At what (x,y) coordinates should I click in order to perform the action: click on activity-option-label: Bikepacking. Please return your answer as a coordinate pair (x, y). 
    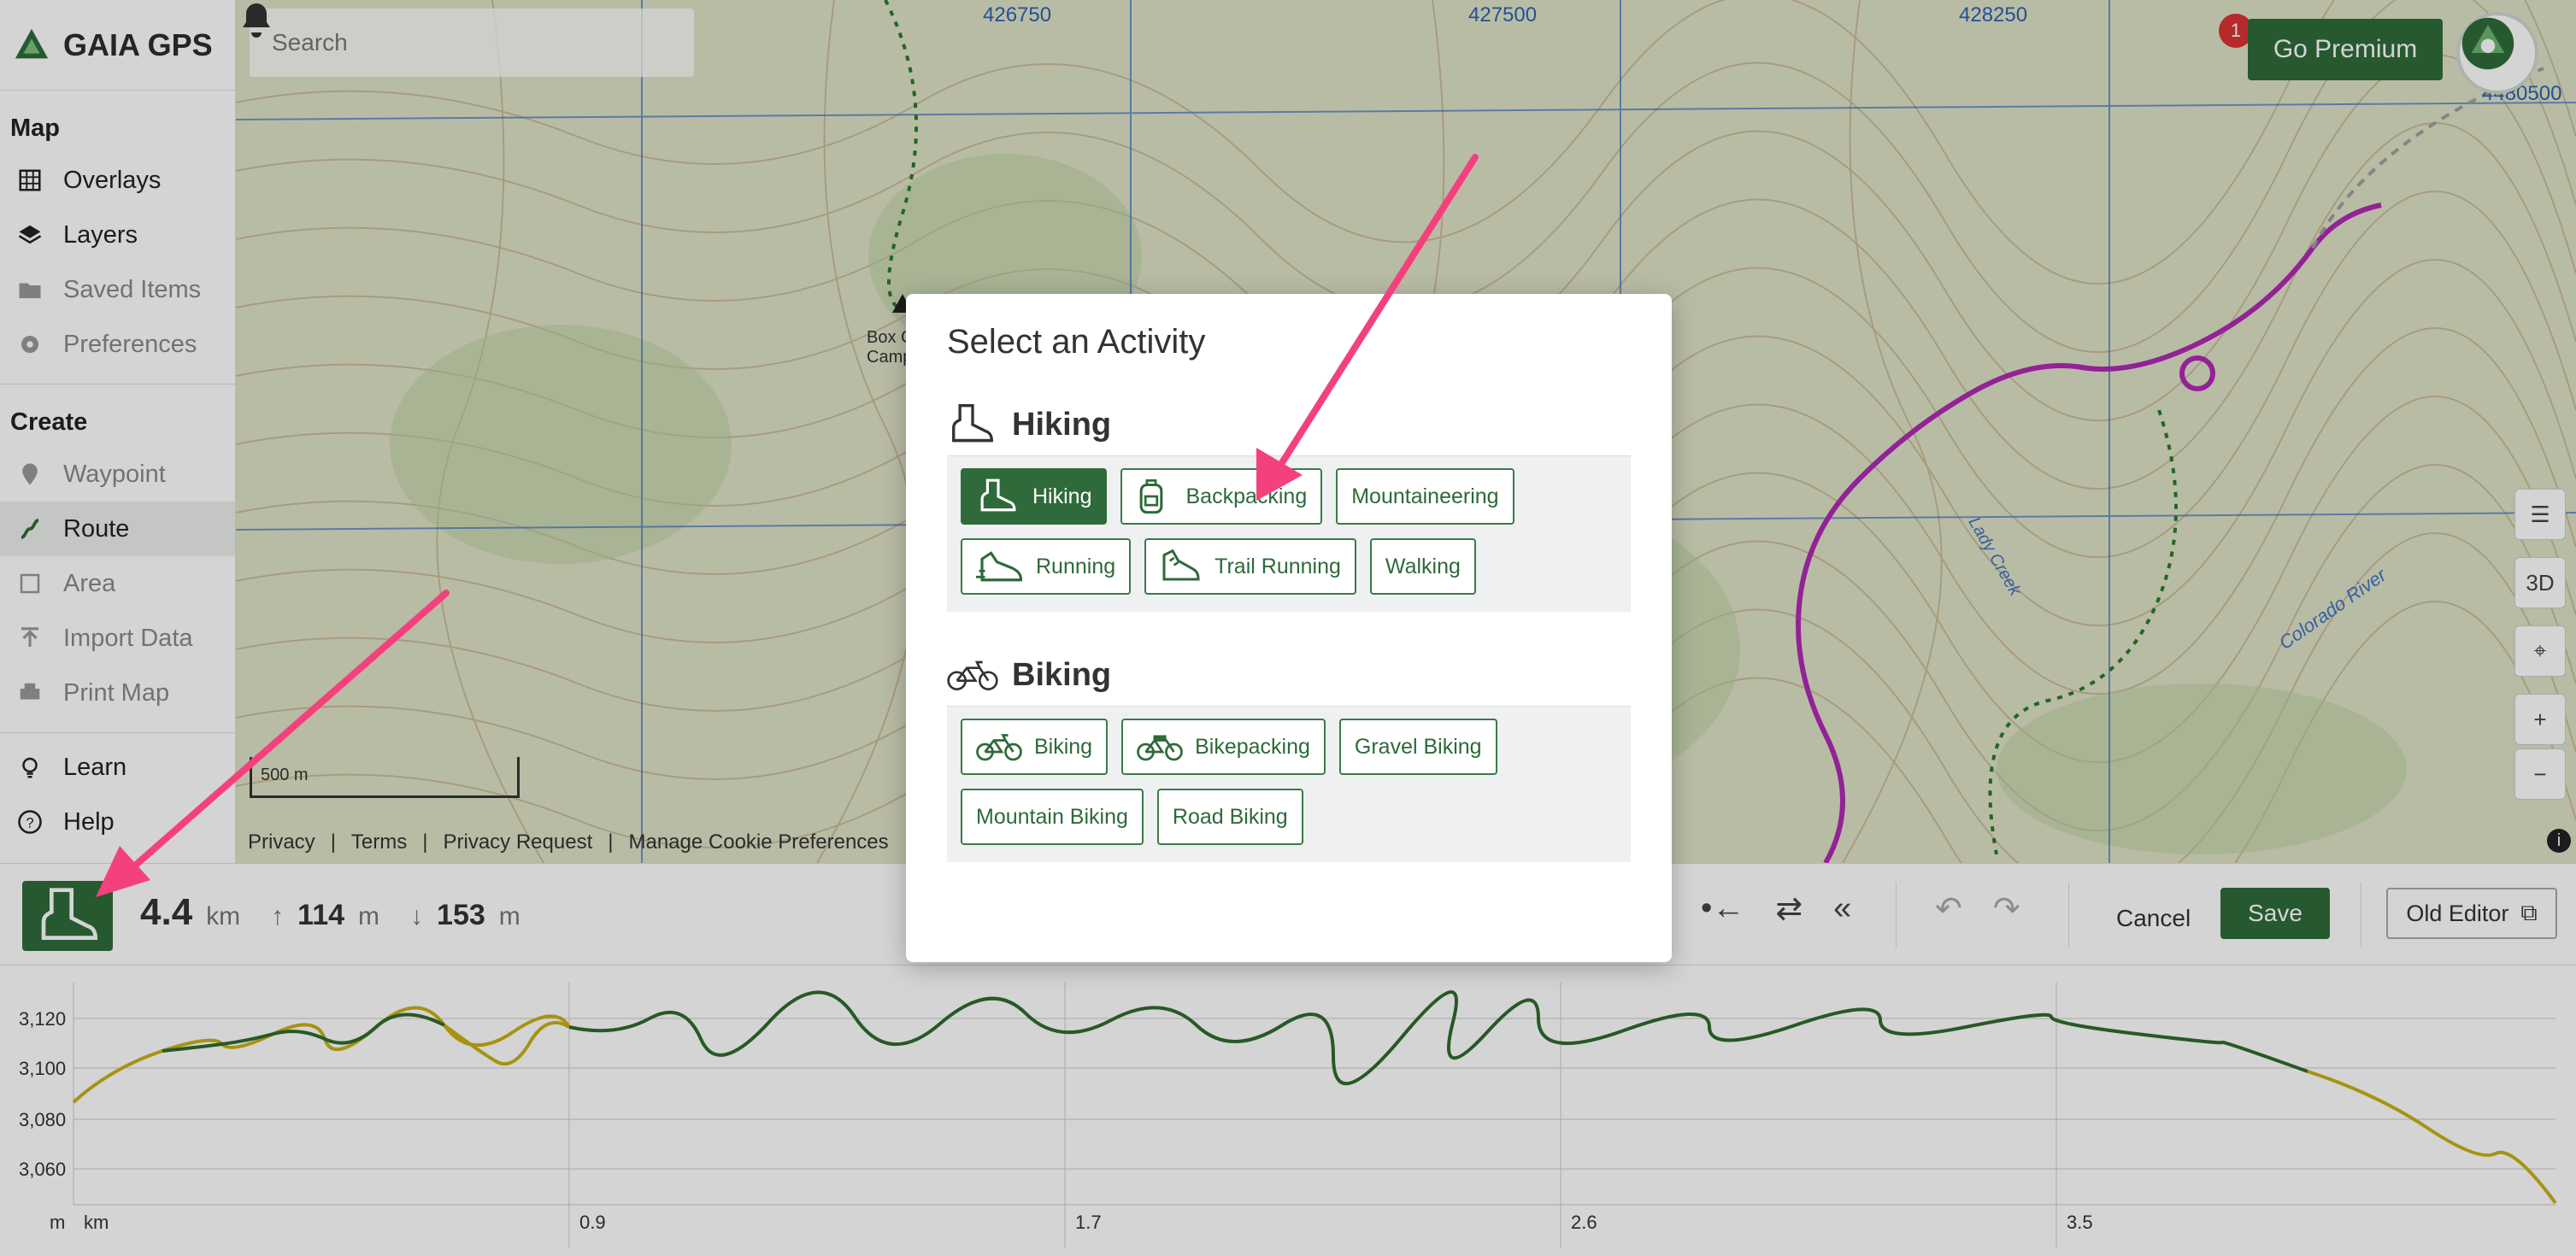
    Looking at the image, I should click on (1252, 746).